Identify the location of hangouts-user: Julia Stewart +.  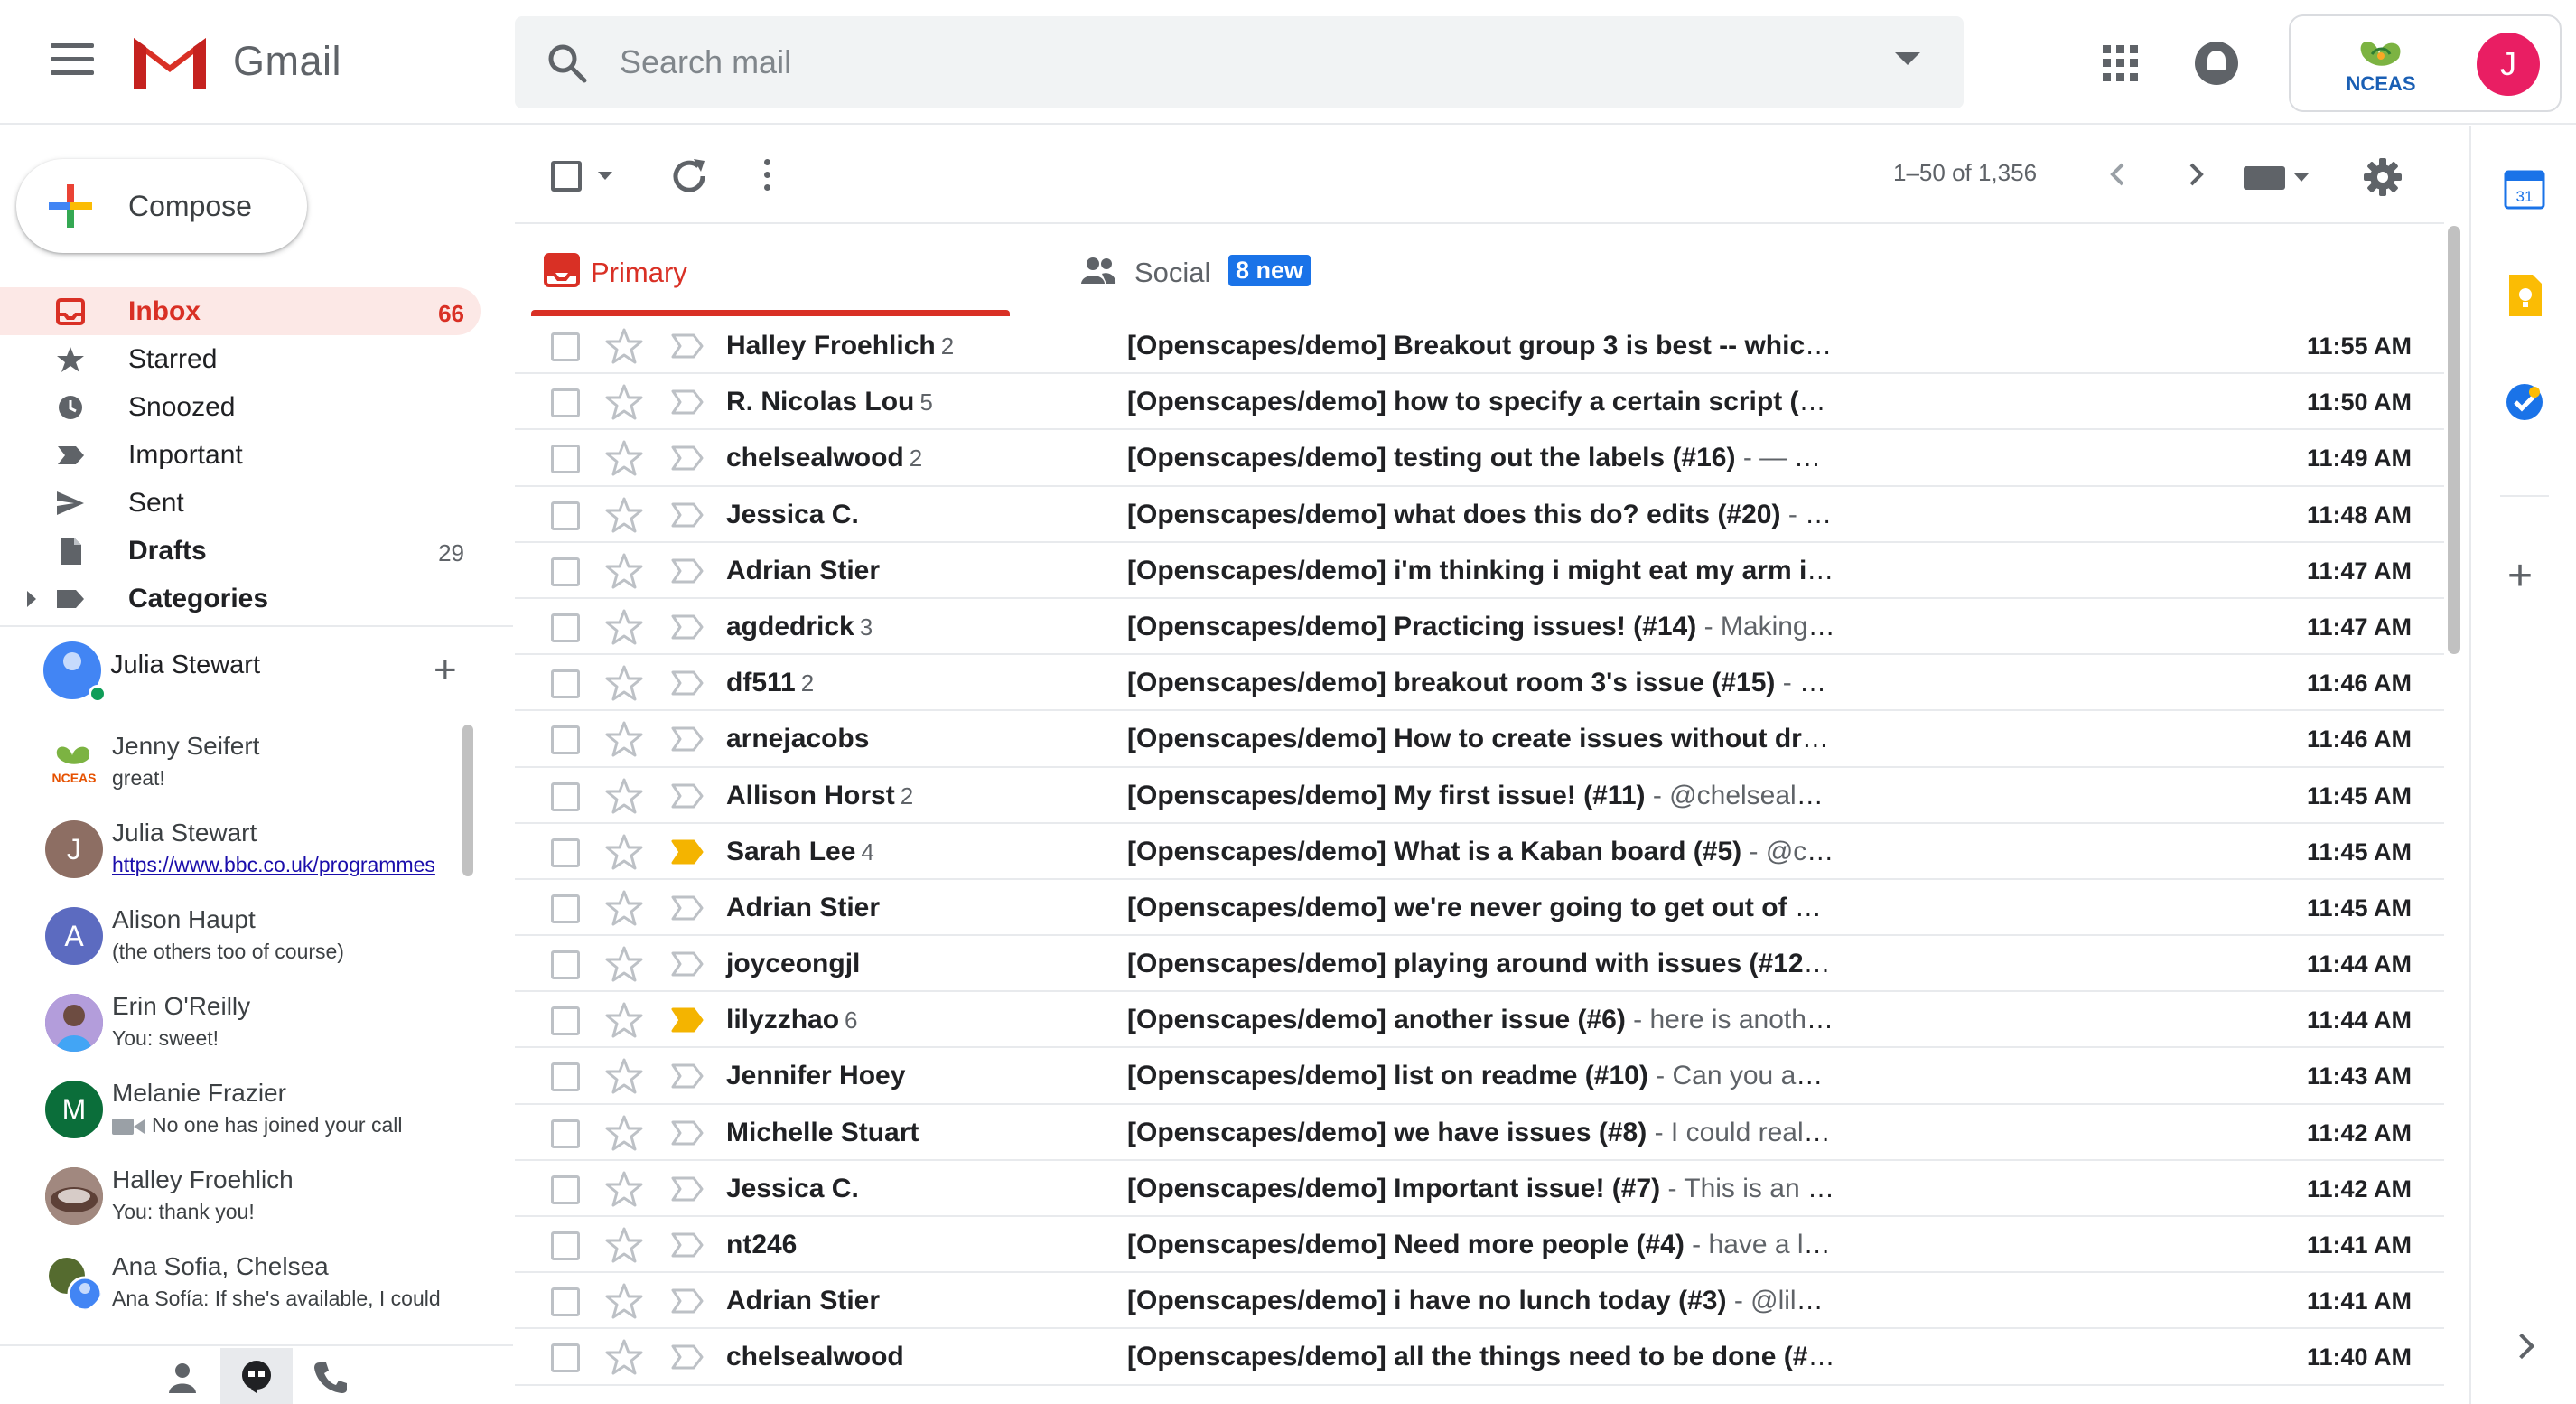
(256, 673).